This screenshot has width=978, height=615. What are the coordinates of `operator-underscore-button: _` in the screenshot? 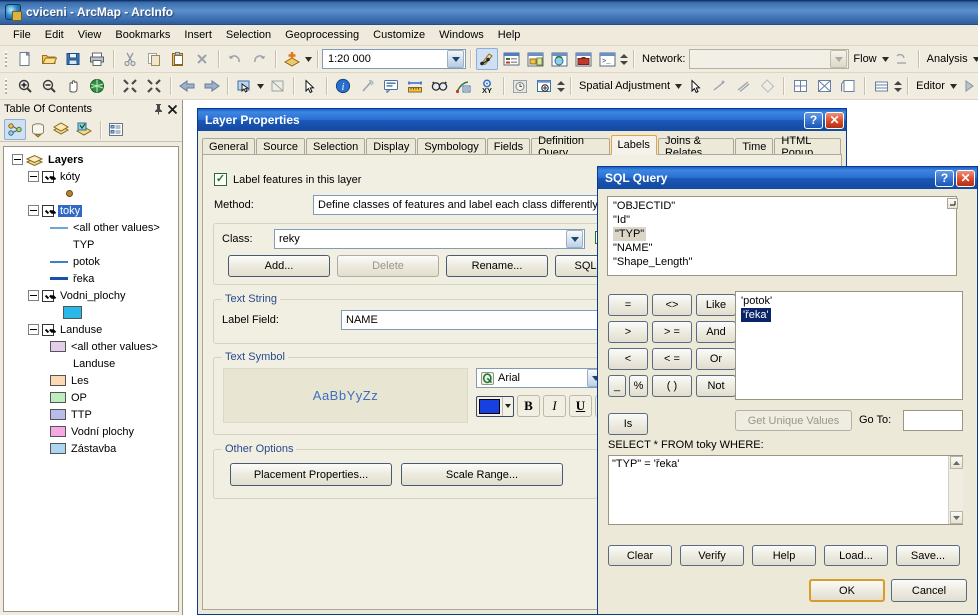 It's located at (617, 386).